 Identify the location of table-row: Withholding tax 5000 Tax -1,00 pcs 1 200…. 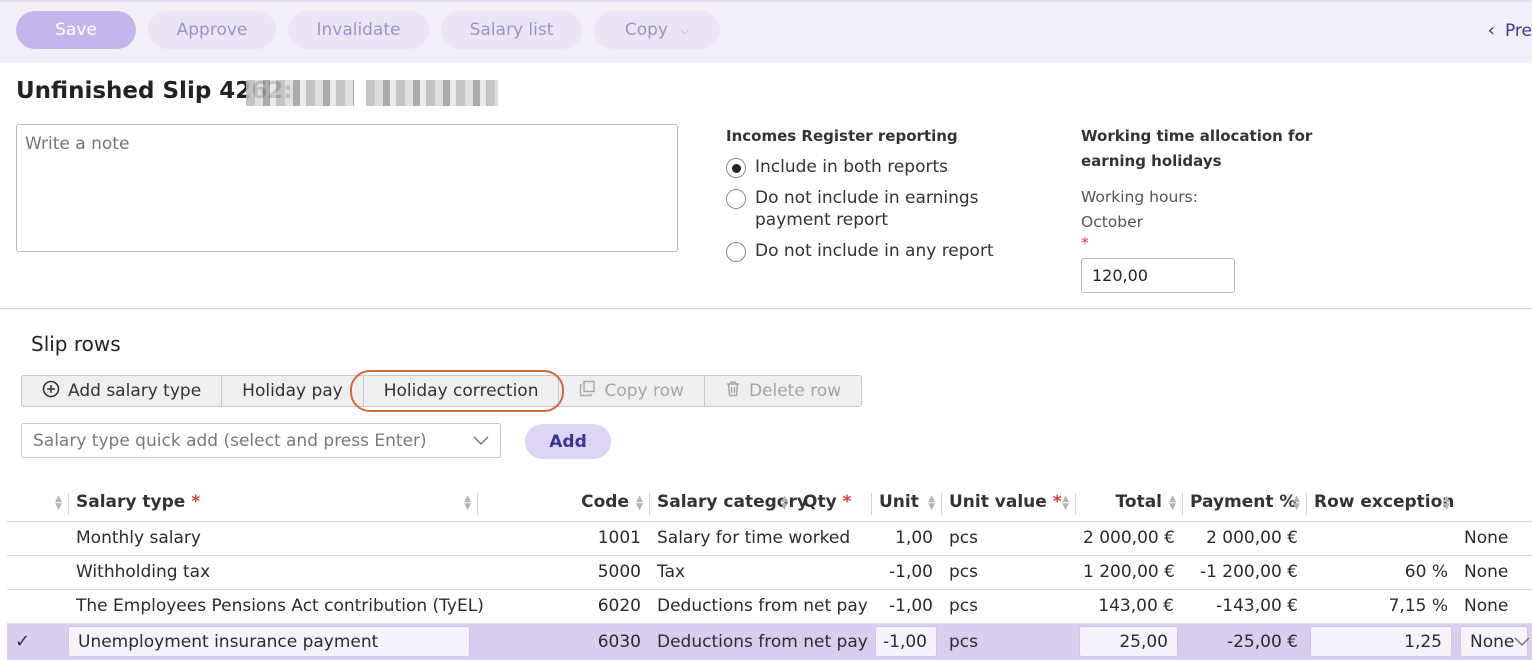
(769, 572).